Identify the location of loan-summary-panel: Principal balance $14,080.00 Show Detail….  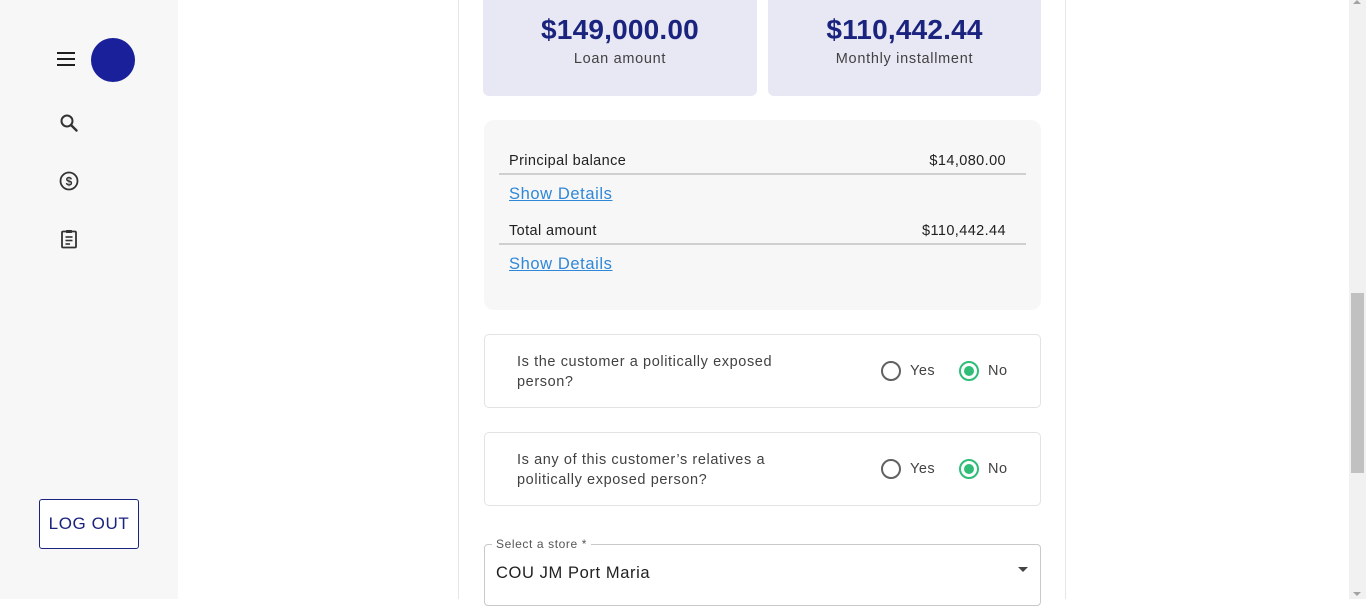
(762, 215).